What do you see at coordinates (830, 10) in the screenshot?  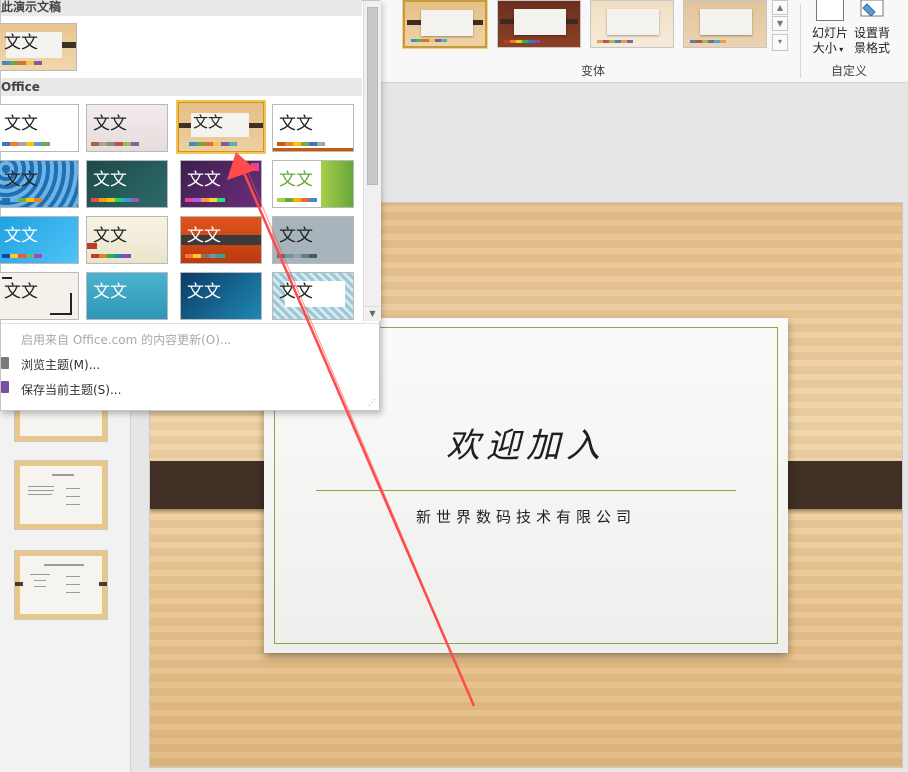 I see `slide-size-icon` at bounding box center [830, 10].